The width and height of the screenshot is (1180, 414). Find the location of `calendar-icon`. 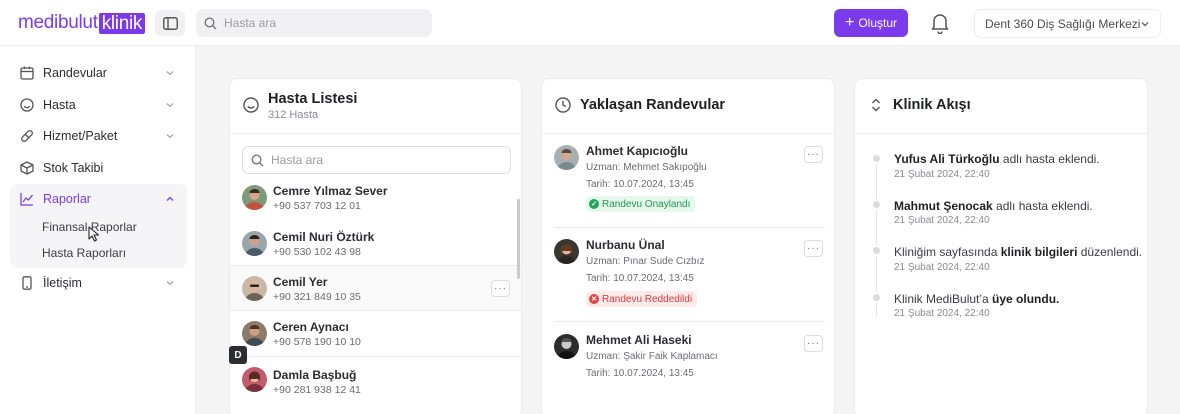

calendar-icon is located at coordinates (27, 73).